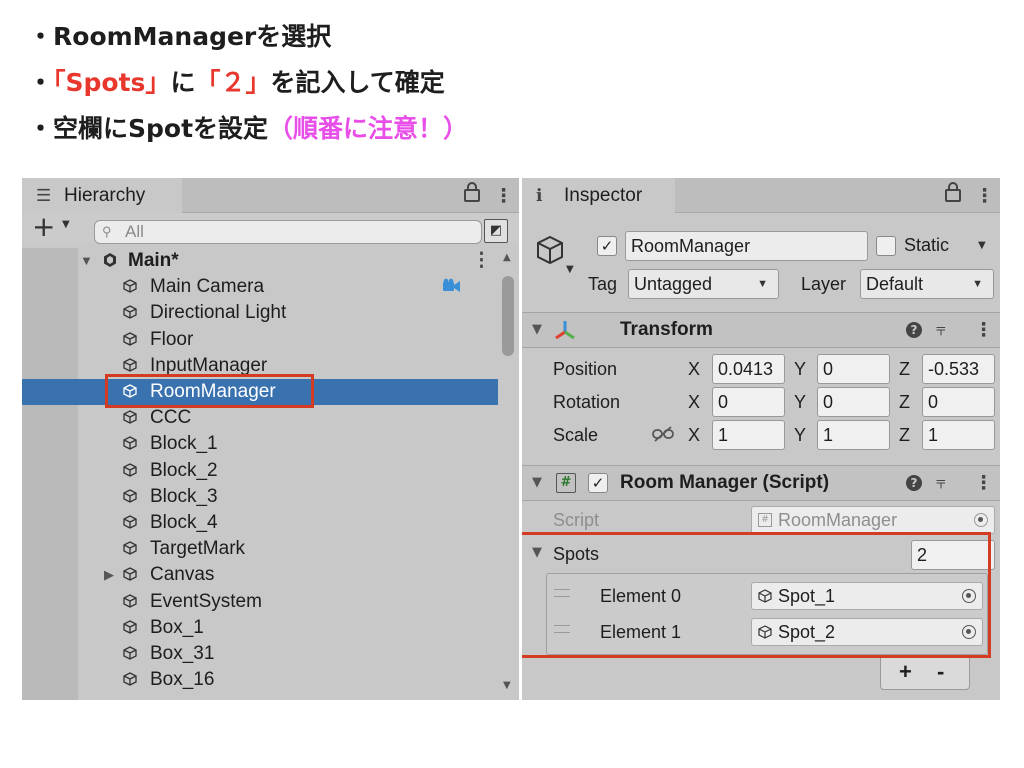 The image size is (1024, 768). What do you see at coordinates (260, 261) in the screenshot?
I see `scene-row: ▼ Main* ⋮` at bounding box center [260, 261].